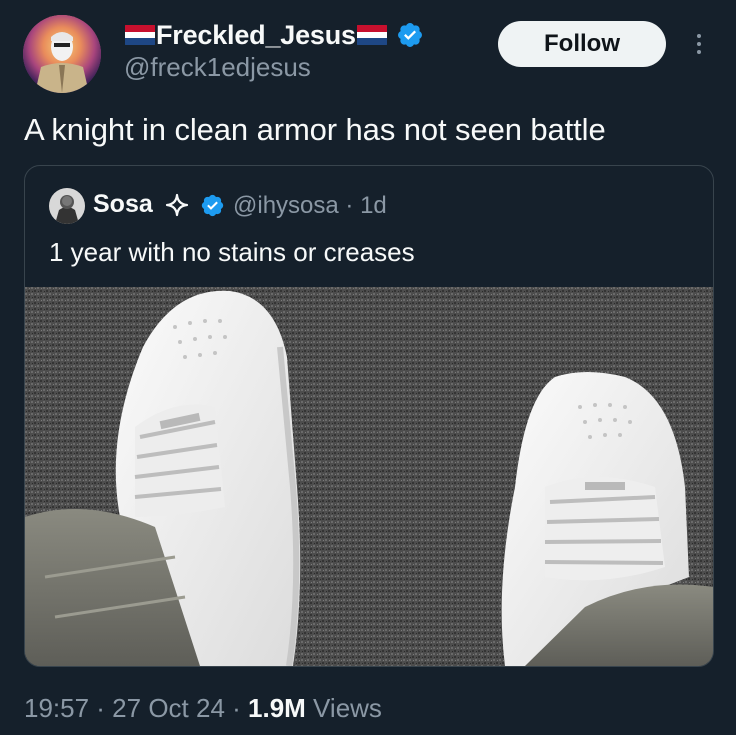 The image size is (736, 735). What do you see at coordinates (217, 67) in the screenshot?
I see `author-handle: @freck1edjesus` at bounding box center [217, 67].